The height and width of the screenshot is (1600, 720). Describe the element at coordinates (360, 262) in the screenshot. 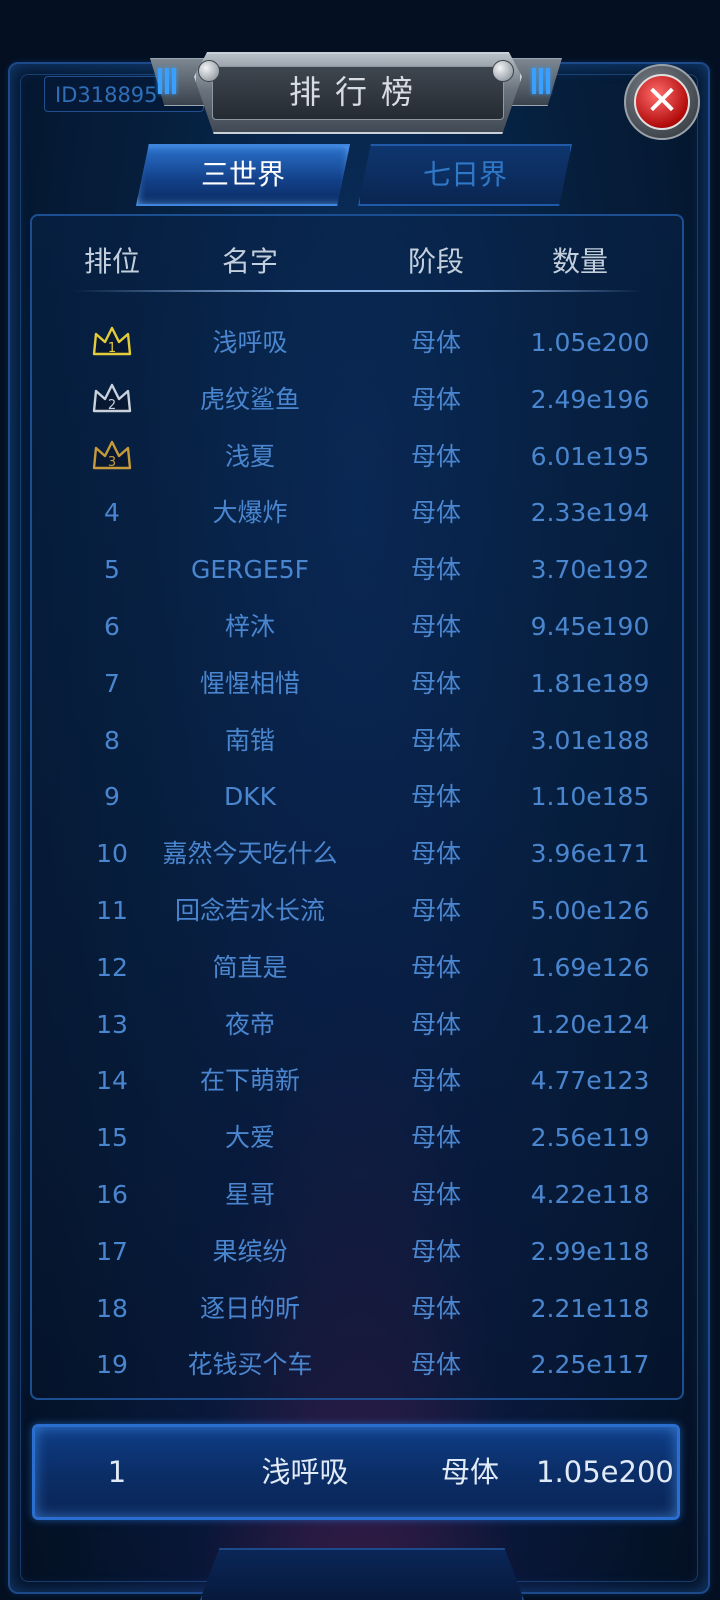

I see `column-header: 排位 名字 阶段 数量` at that location.